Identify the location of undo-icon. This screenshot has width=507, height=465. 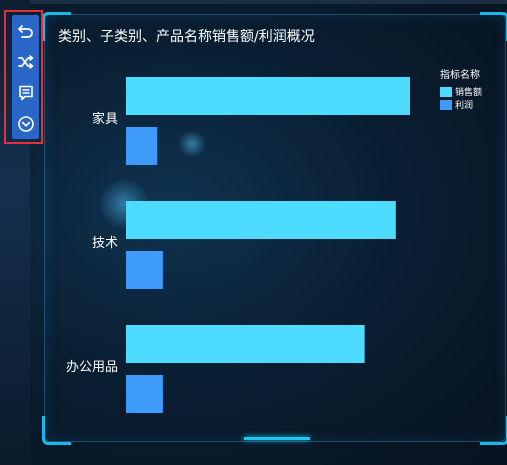
(25, 31).